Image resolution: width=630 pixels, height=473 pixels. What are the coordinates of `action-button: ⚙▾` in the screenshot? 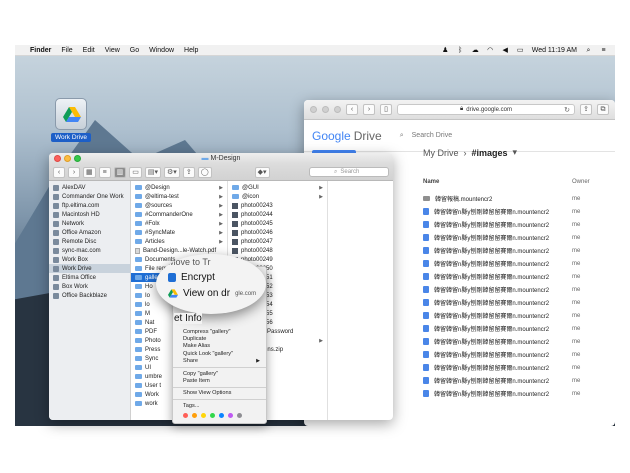 It's located at (172, 172).